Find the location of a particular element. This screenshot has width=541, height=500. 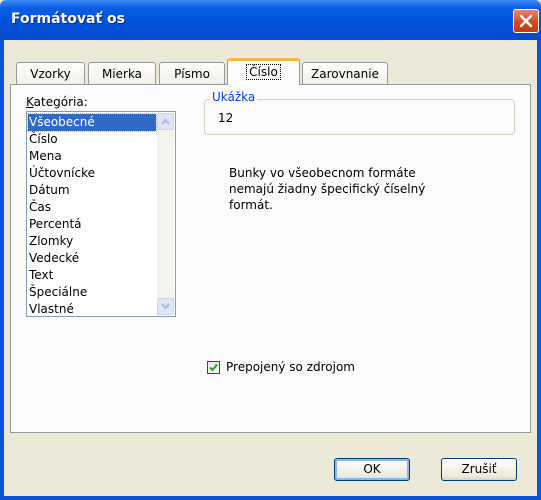

tab-label: Zarovnanie is located at coordinates (345, 74).